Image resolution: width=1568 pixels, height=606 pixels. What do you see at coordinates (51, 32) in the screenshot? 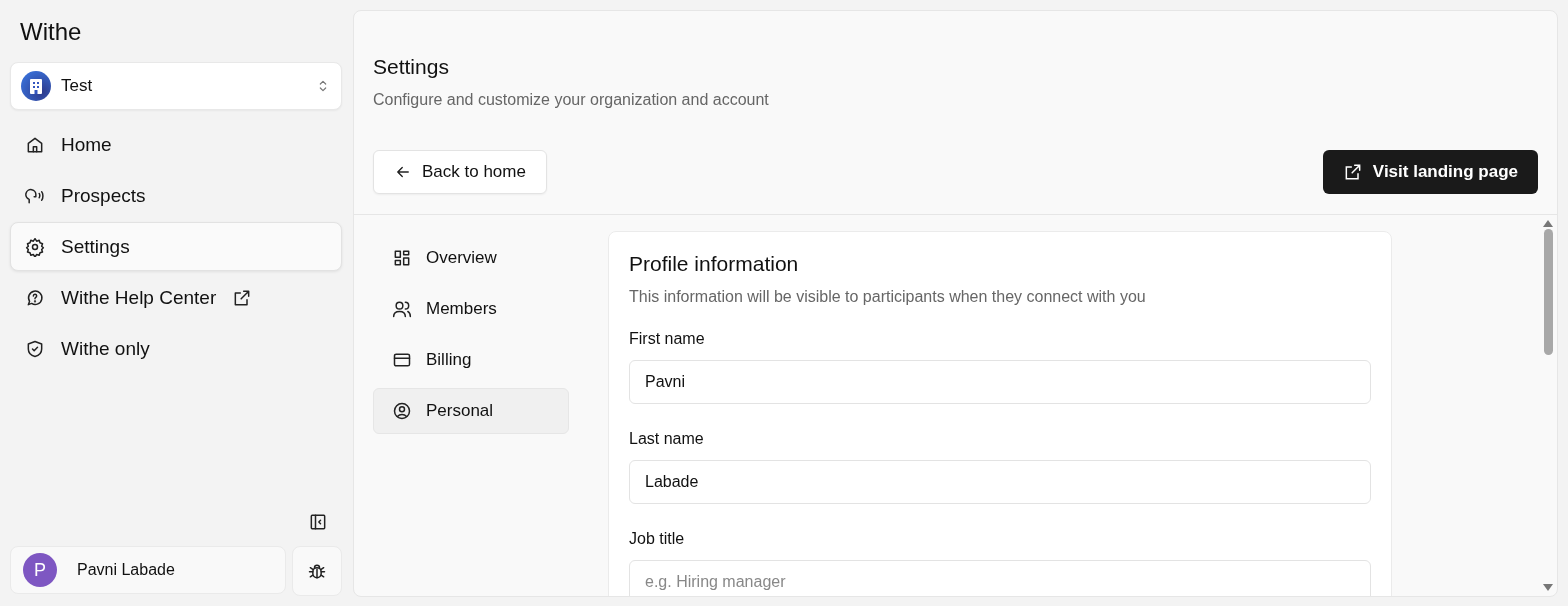
I see `app-logo-text: Withe` at bounding box center [51, 32].